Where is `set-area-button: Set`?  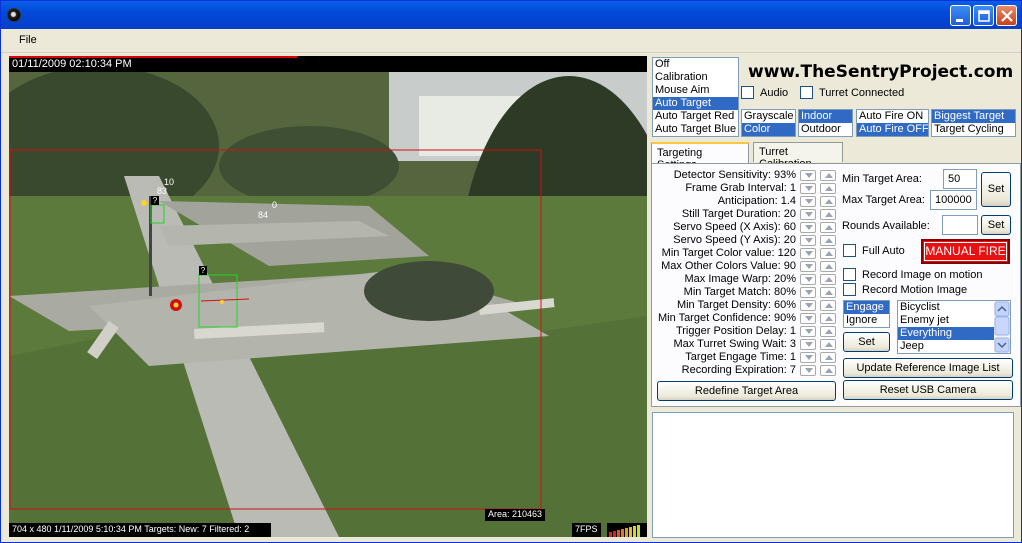
set-area-button: Set is located at coordinates (996, 189).